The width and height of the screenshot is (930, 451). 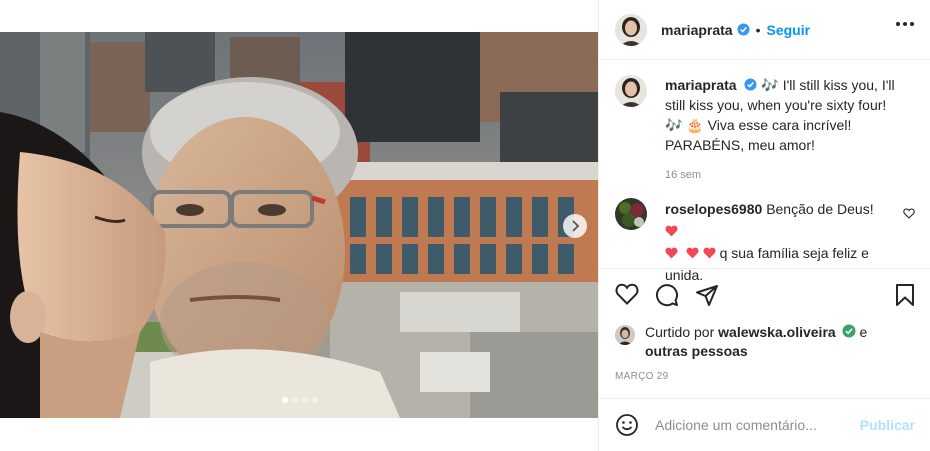 I want to click on caption-line-2: 🎶 🎂 Viva esse cara incrível!, so click(x=758, y=125).